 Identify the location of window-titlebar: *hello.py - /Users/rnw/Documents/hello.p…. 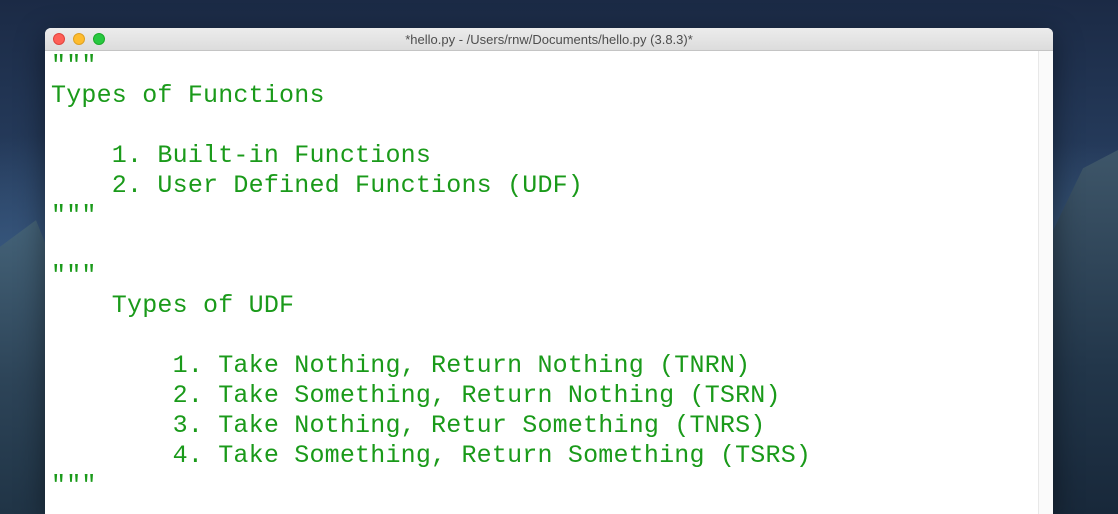
(549, 39).